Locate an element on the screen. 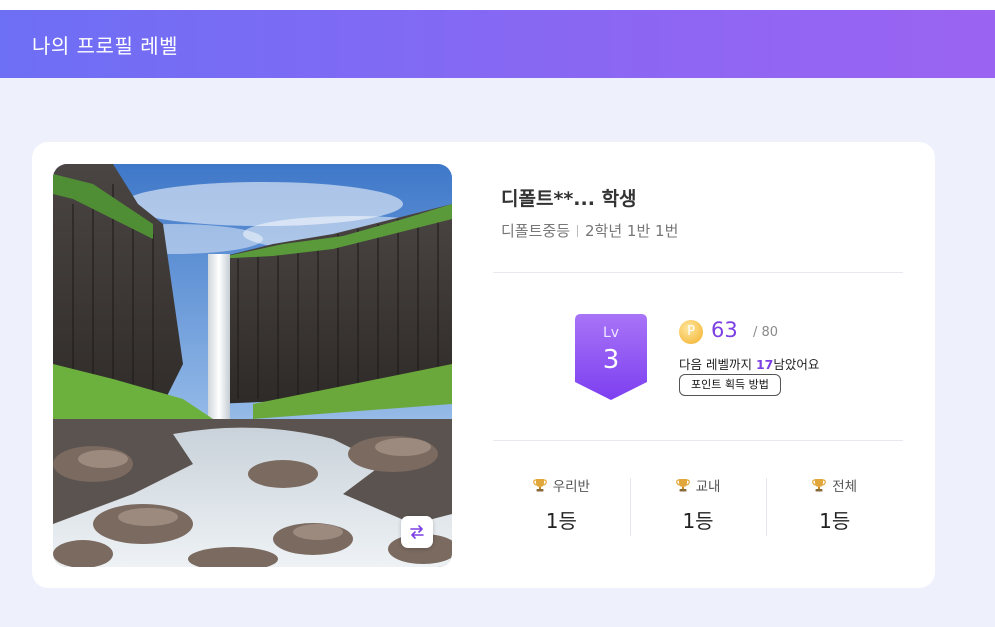 This screenshot has width=995, height=627. divider-top is located at coordinates (698, 272).